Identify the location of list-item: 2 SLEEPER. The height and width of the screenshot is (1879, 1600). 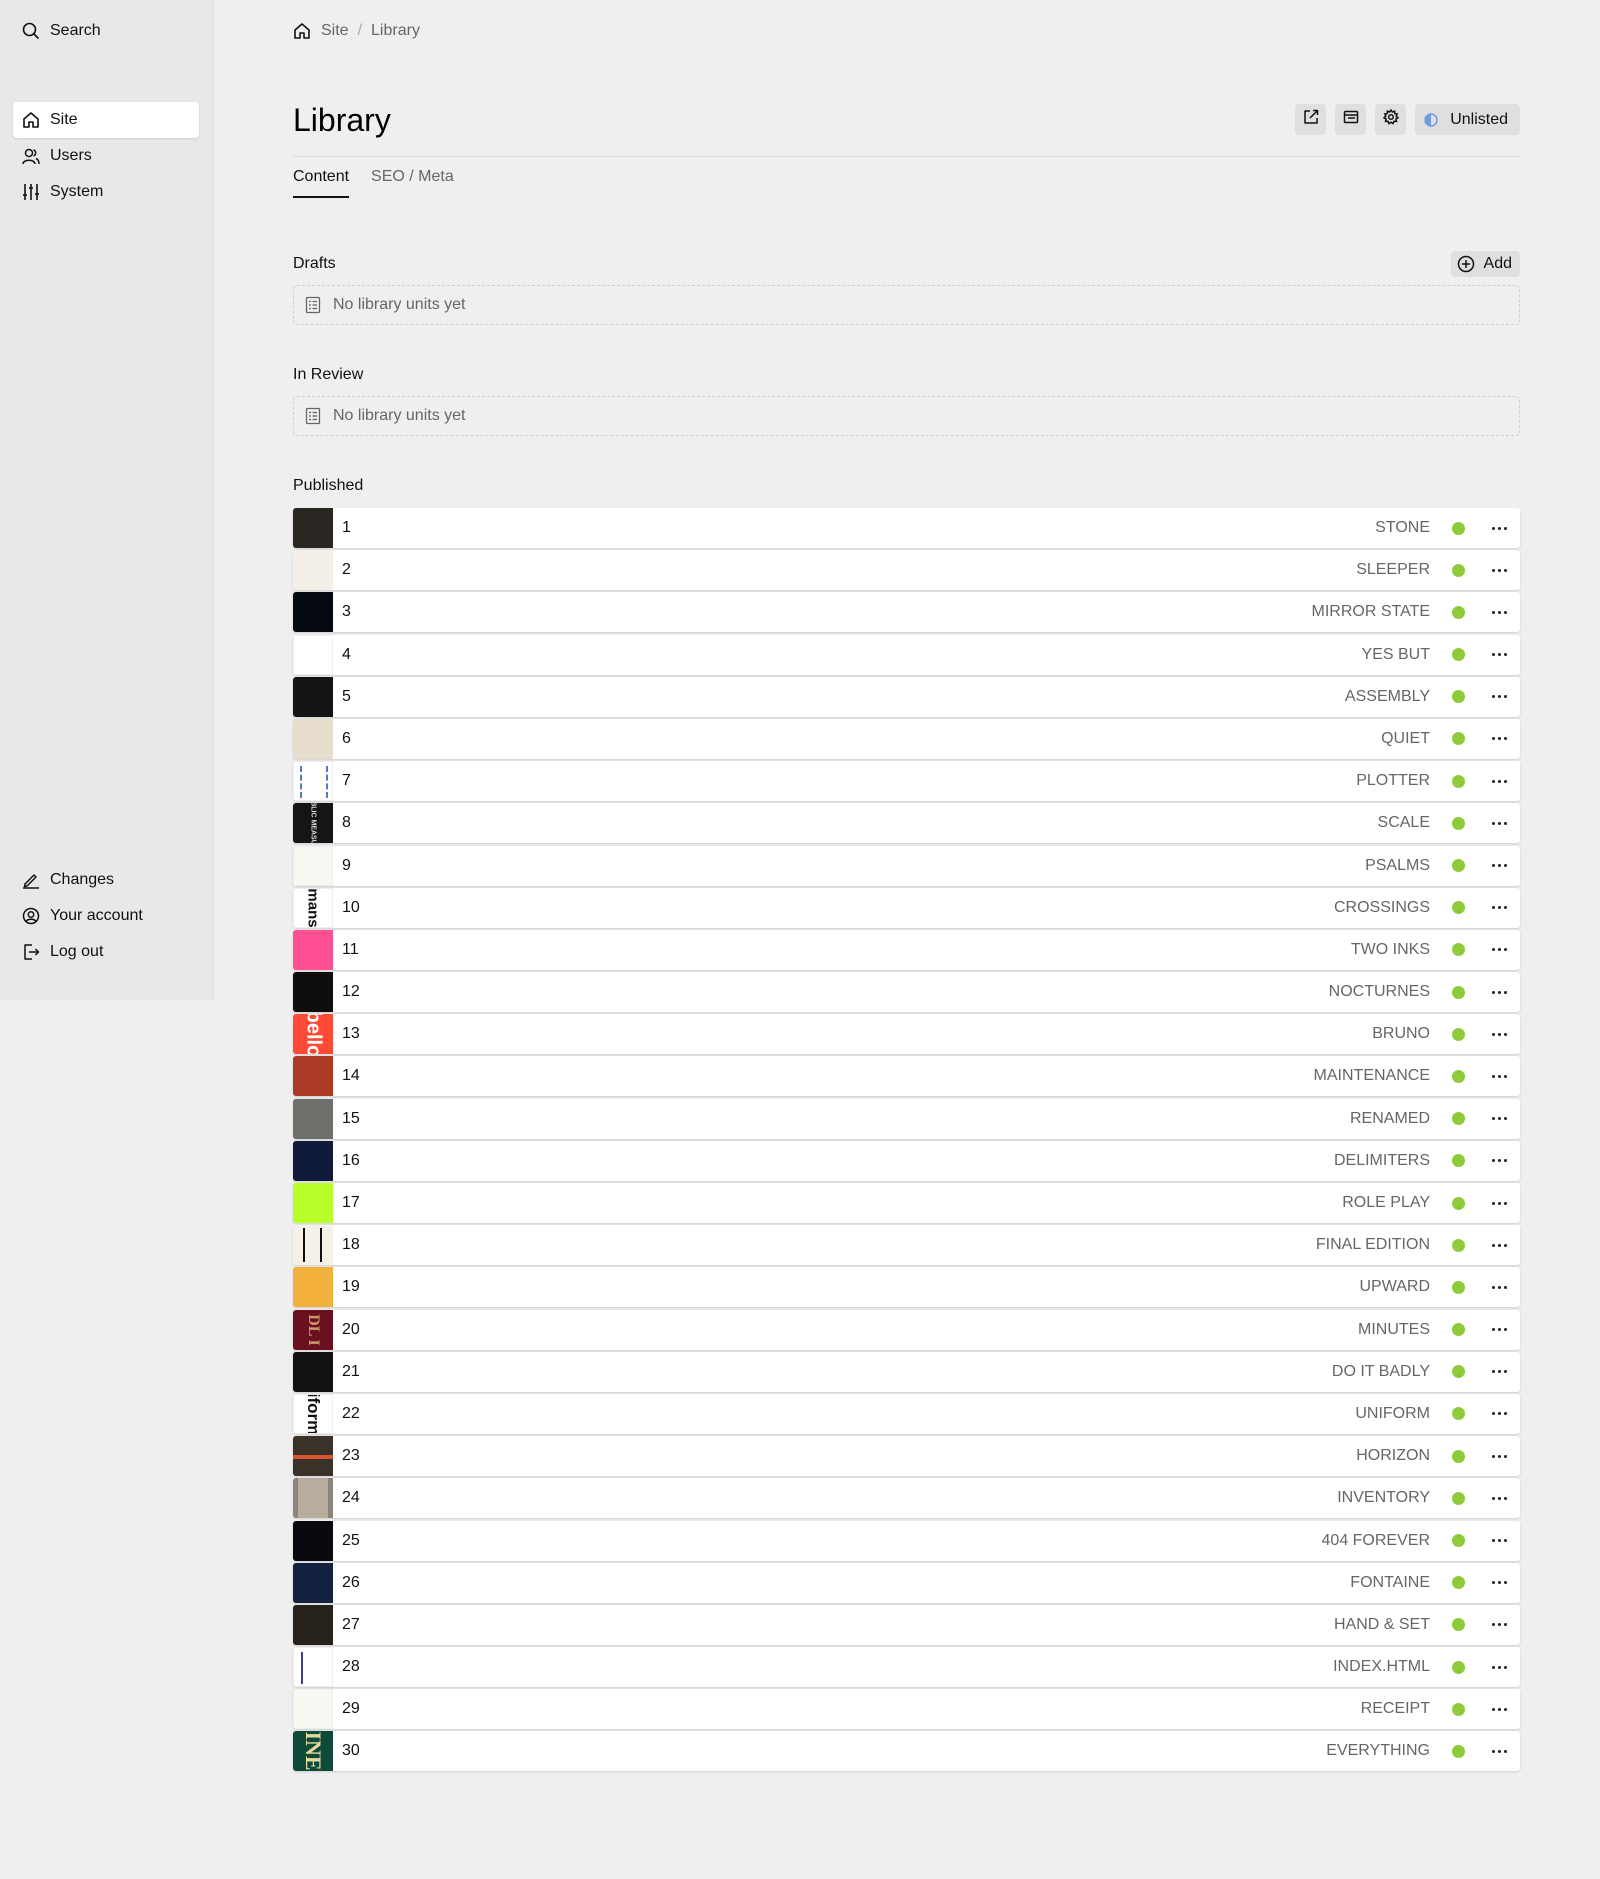
(906, 570).